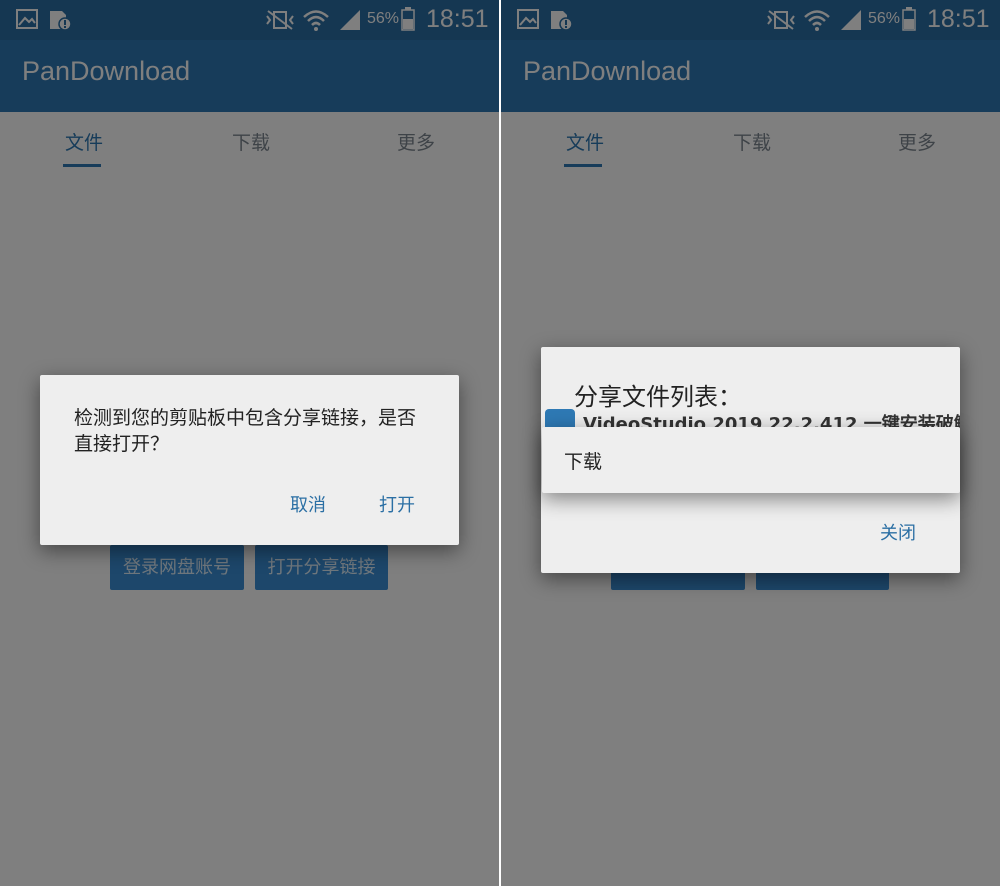 The image size is (1000, 886). What do you see at coordinates (397, 504) in the screenshot?
I see `open-button: 打开` at bounding box center [397, 504].